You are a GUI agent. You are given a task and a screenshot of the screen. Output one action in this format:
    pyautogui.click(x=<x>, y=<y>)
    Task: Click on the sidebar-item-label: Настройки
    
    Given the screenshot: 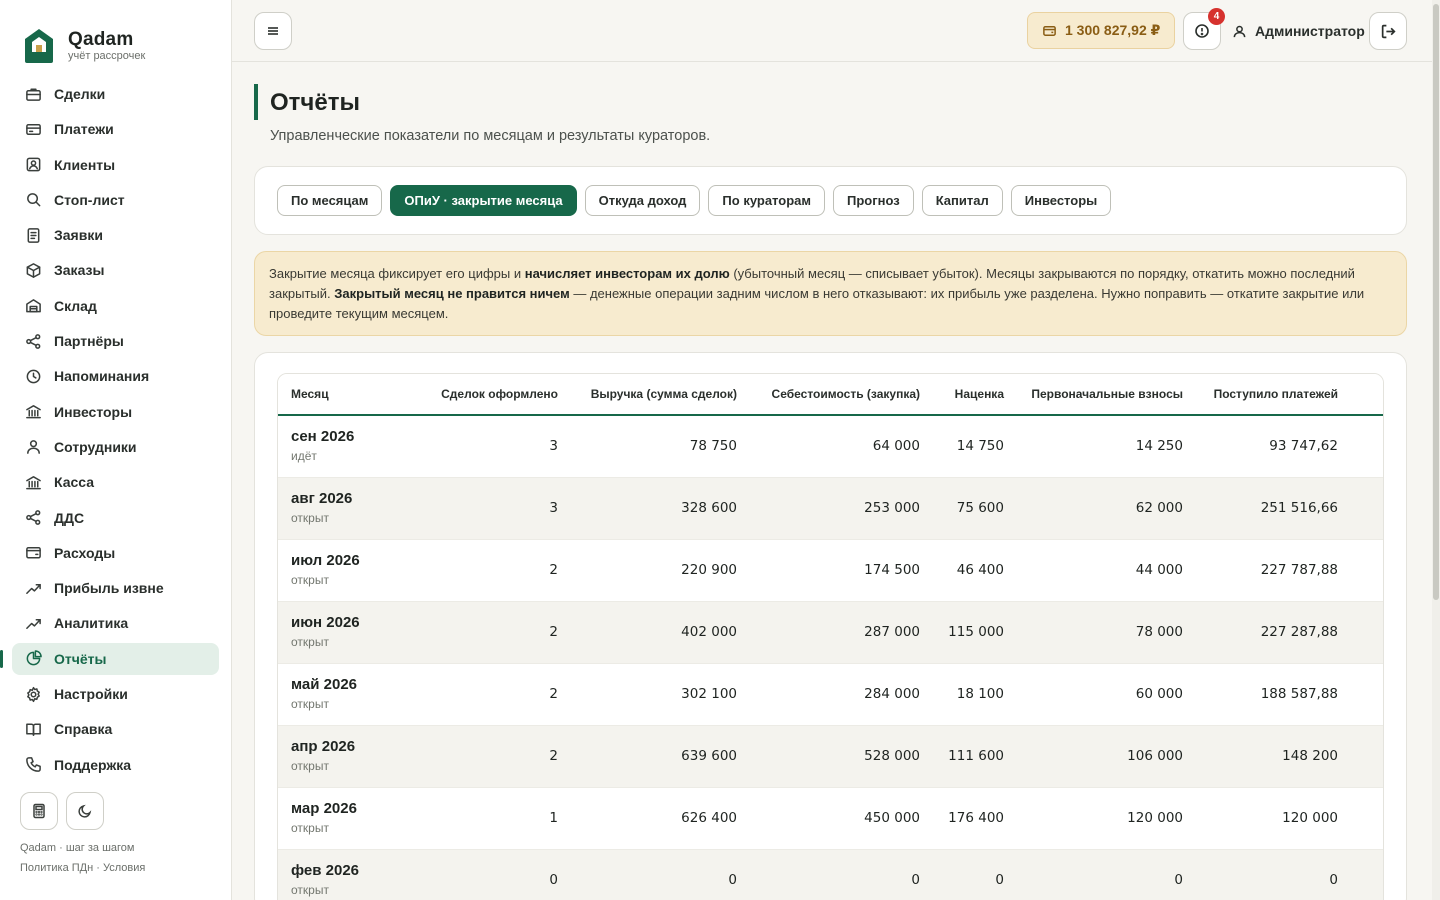 What is the action you would take?
    pyautogui.click(x=91, y=694)
    